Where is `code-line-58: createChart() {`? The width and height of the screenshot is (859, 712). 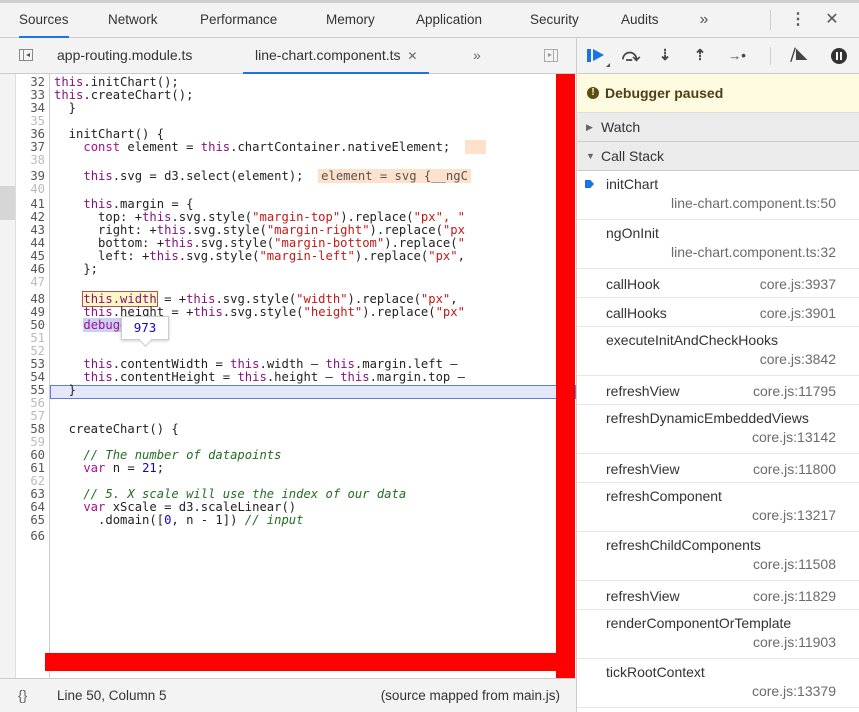
code-line-58: createChart() { is located at coordinates (116, 429).